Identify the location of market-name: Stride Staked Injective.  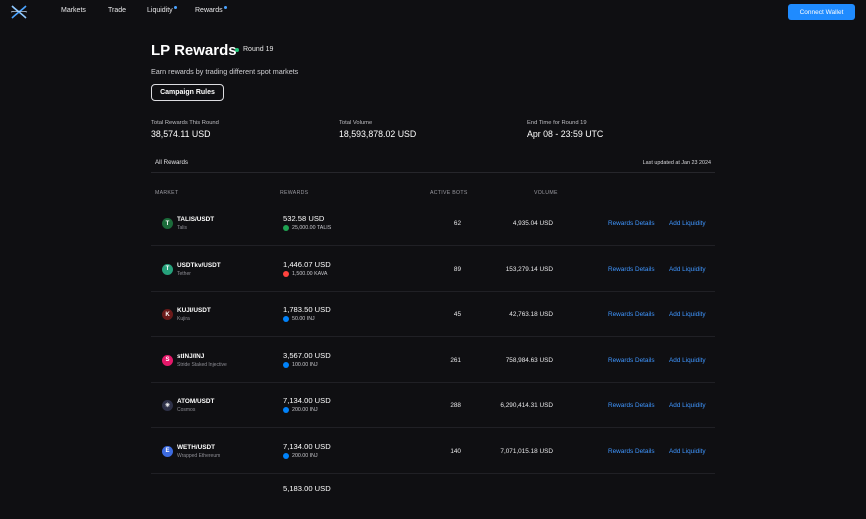
(202, 364).